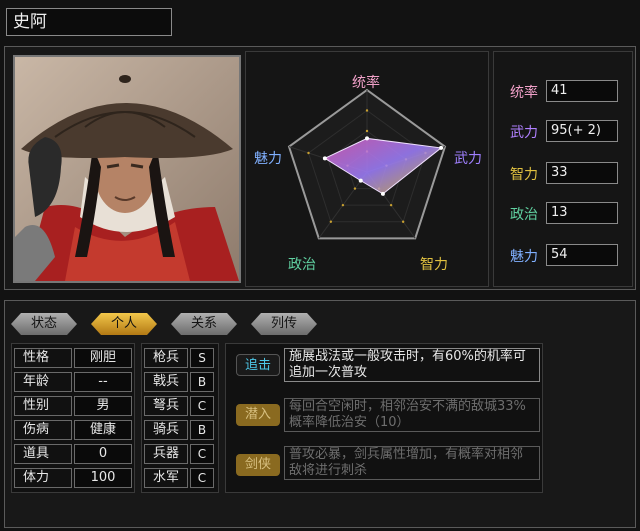 The image size is (640, 531). I want to click on info-value: 健康, so click(103, 430).